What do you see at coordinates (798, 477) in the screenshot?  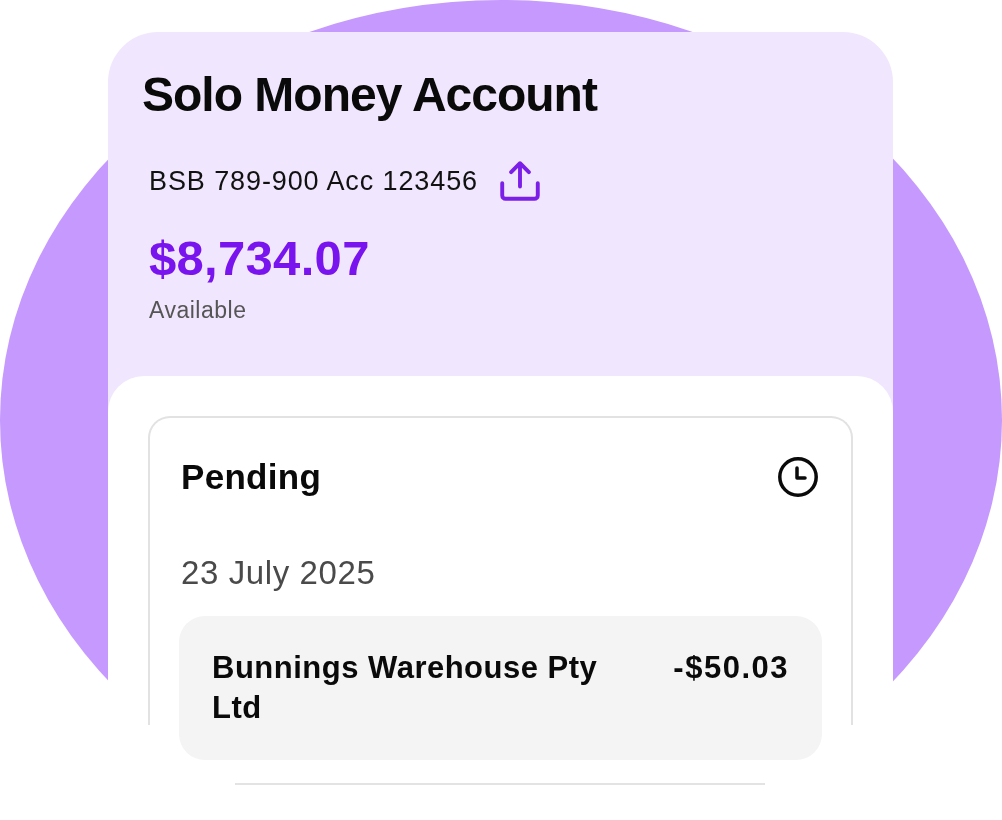 I see `clock-icon` at bounding box center [798, 477].